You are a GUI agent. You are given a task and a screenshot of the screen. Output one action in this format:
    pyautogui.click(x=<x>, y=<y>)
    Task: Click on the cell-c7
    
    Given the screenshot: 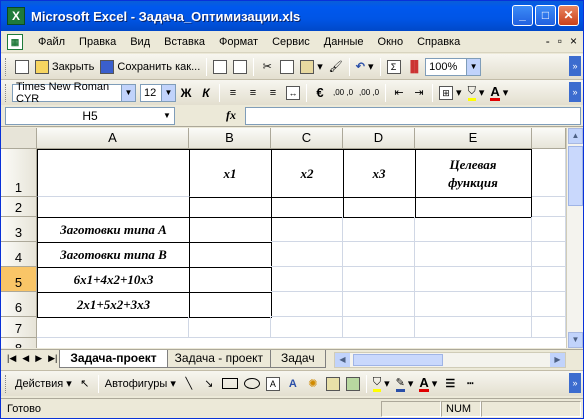 What is the action you would take?
    pyautogui.click(x=307, y=327)
    